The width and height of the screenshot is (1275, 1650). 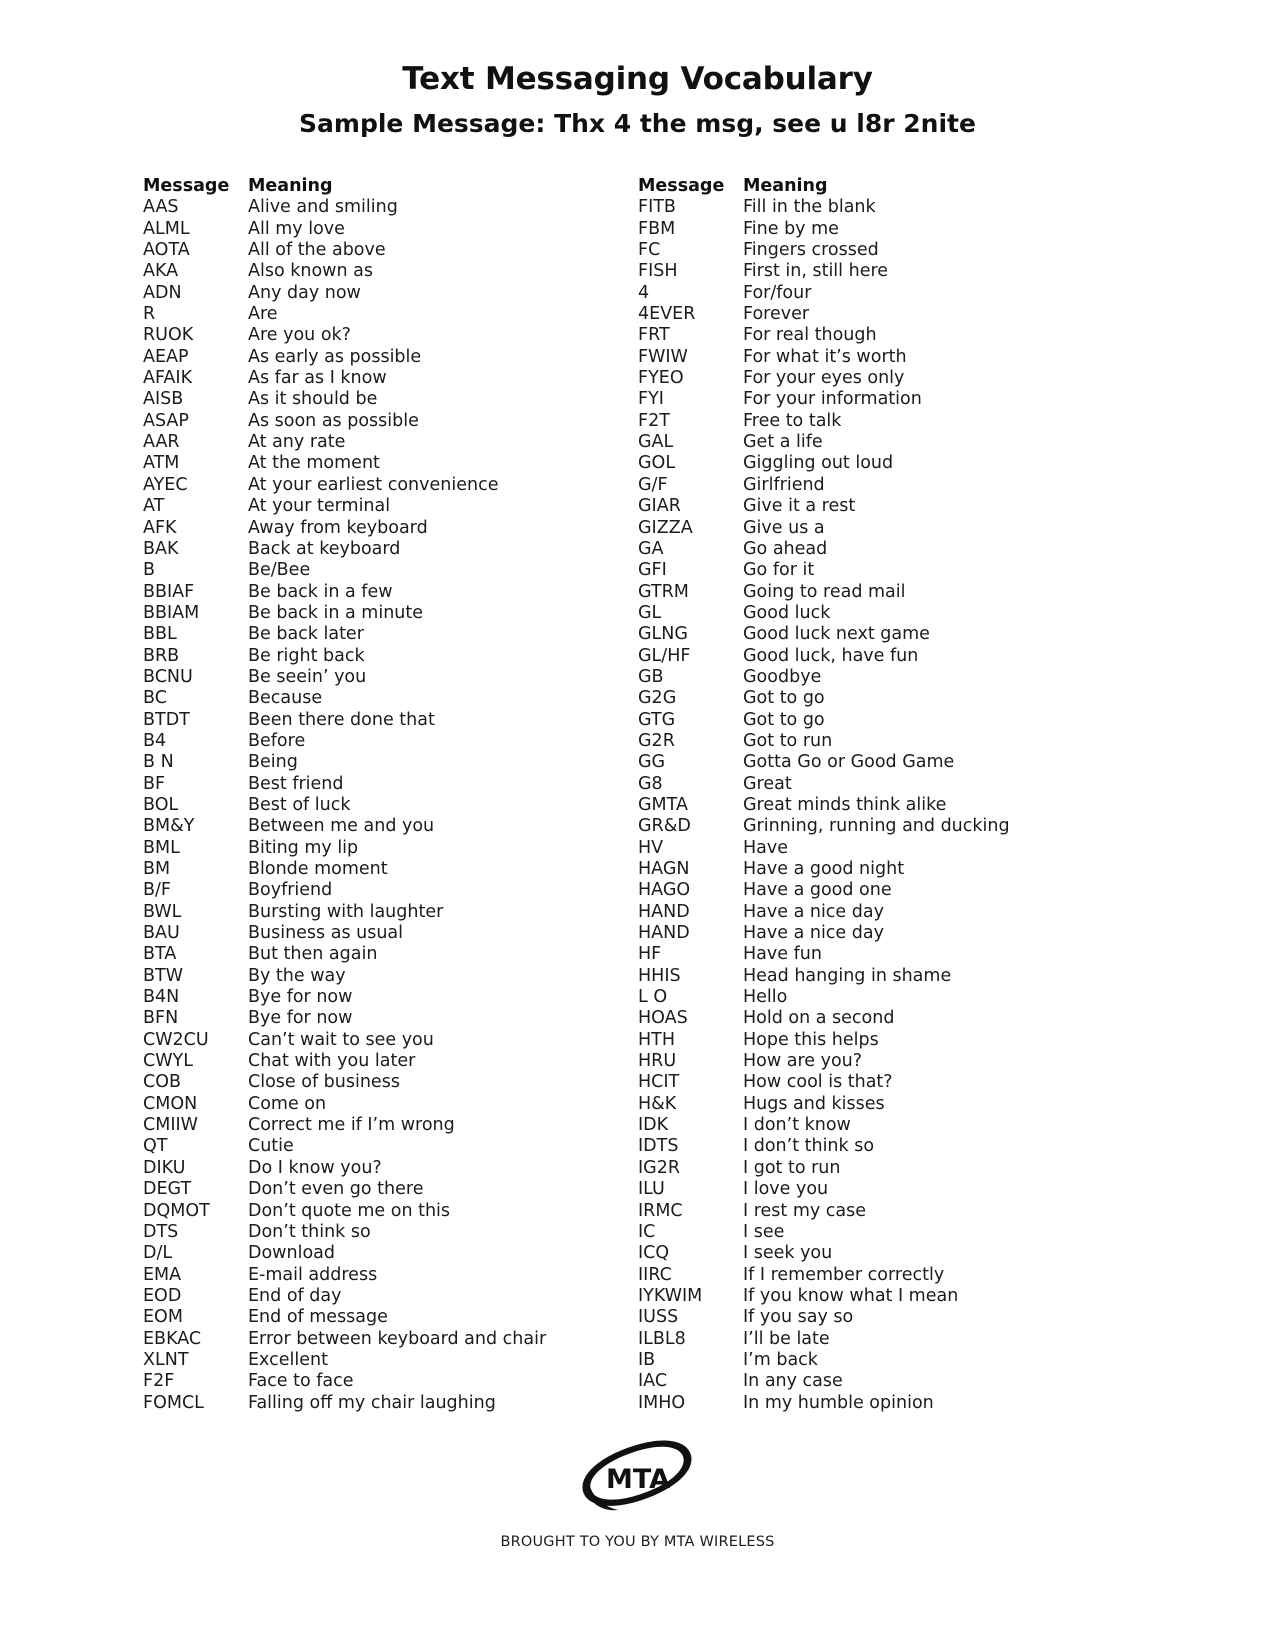 What do you see at coordinates (390, 1061) in the screenshot?
I see `table-row: CWYL Chat with you later` at bounding box center [390, 1061].